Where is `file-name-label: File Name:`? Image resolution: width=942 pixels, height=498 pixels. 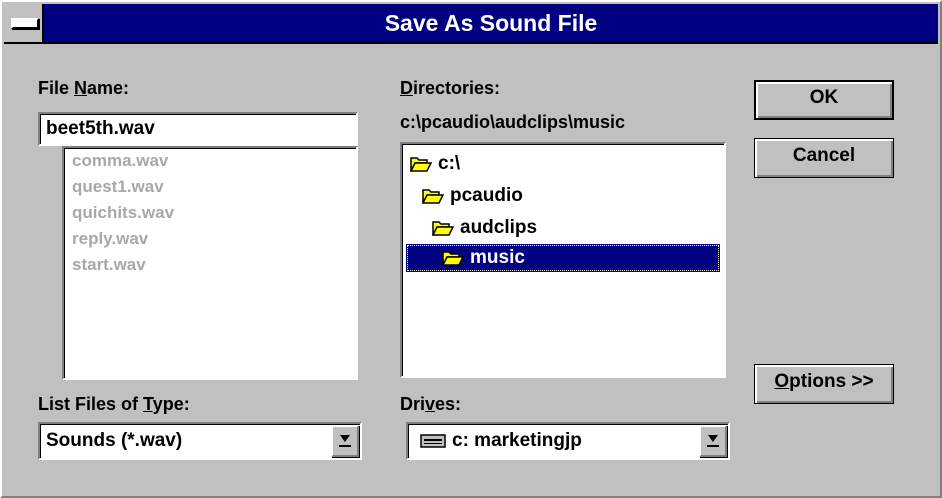
file-name-label: File Name: is located at coordinates (84, 88).